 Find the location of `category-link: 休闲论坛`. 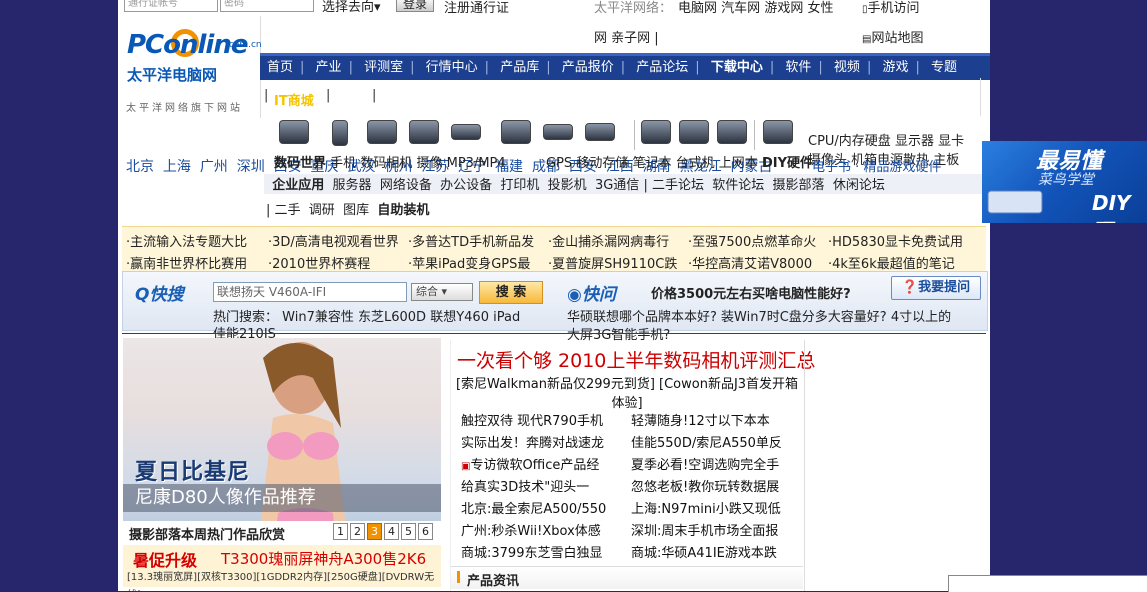

category-link: 休闲论坛 is located at coordinates (859, 185).